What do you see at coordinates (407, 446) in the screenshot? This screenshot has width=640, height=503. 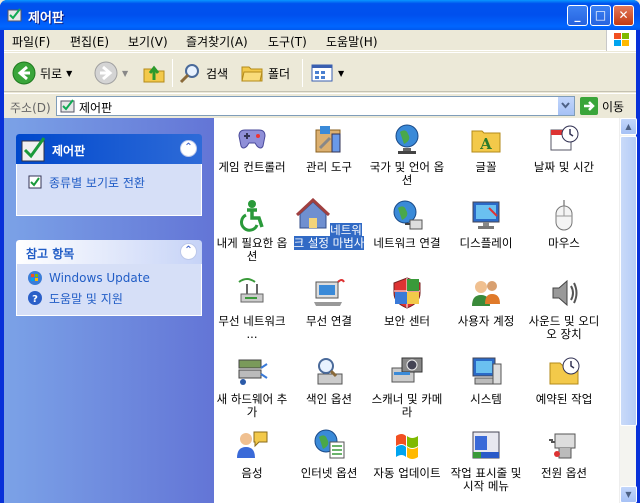 I see `windows-flag-icon` at bounding box center [407, 446].